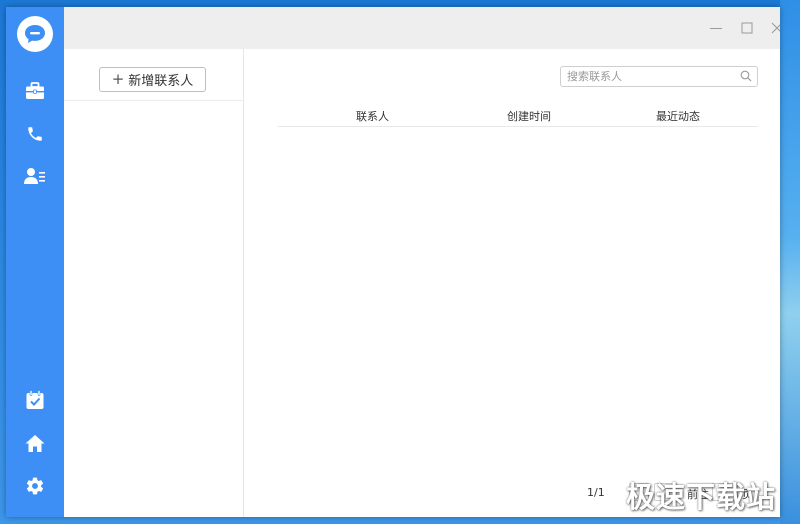  I want to click on desktop-background, so click(790, 262).